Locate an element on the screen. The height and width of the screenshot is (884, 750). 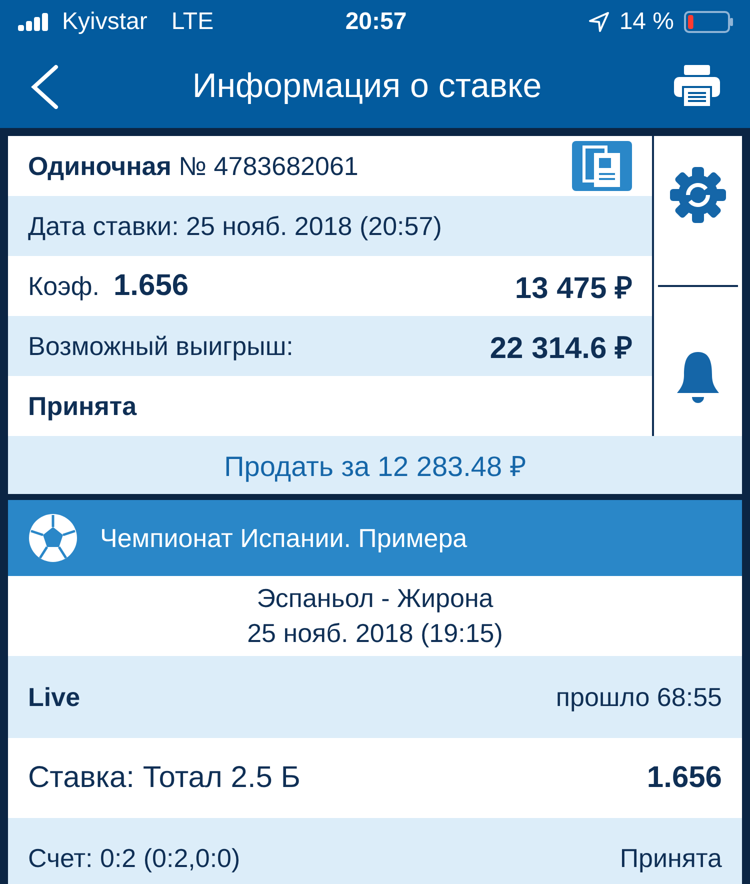
bet-heading: Одиночная № 4783682061 is located at coordinates (193, 166).